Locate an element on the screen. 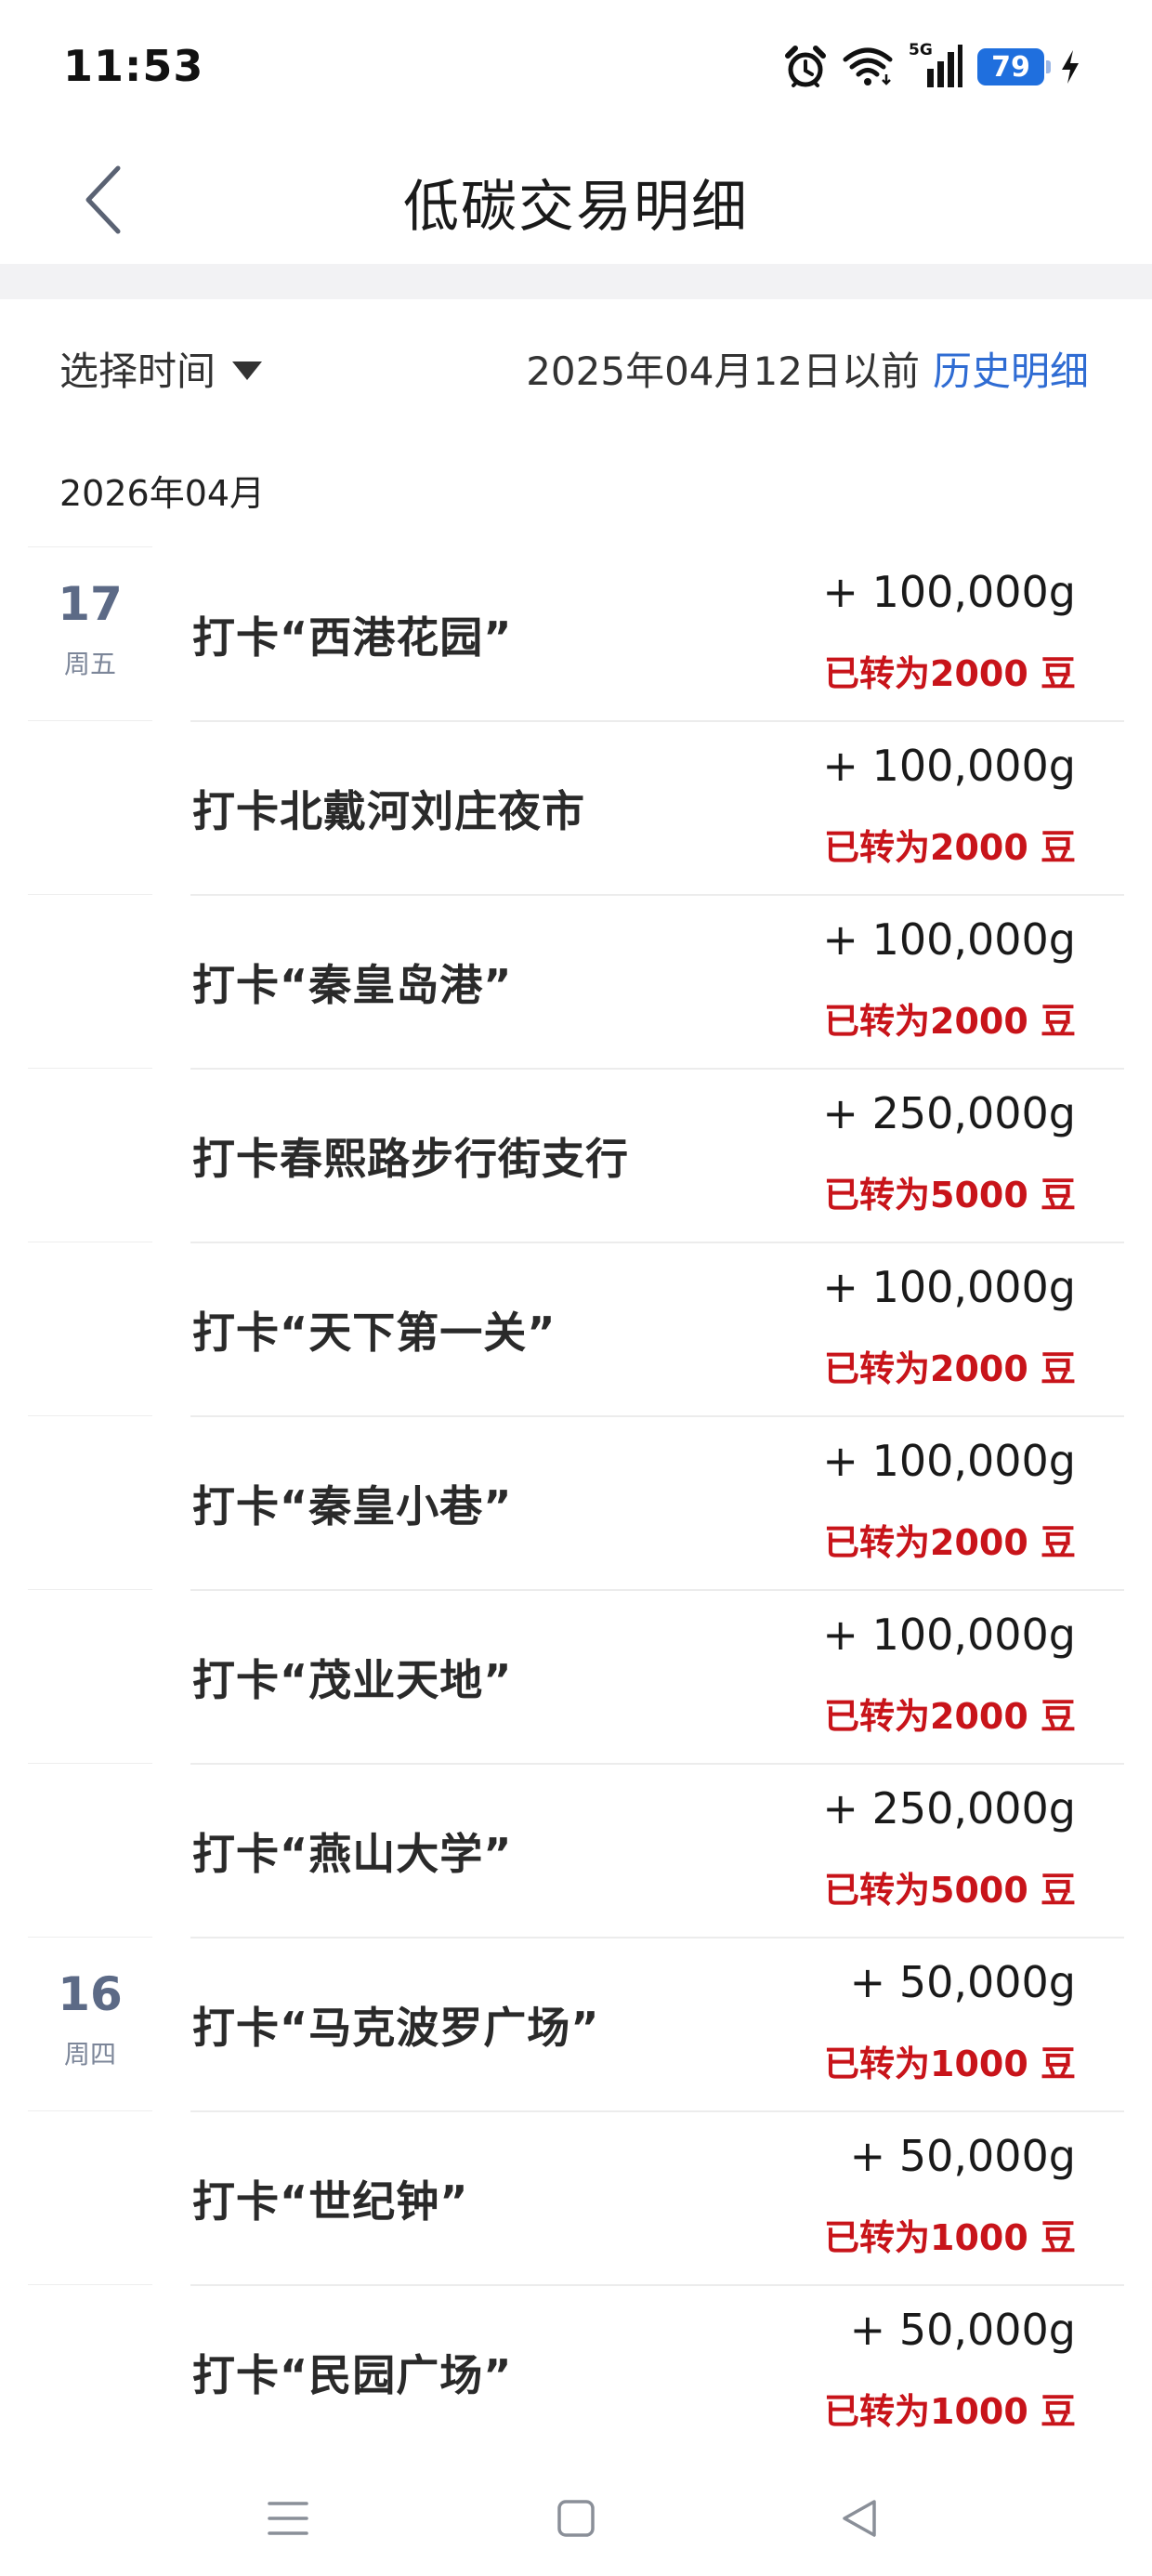 The height and width of the screenshot is (2576, 1152). transaction-title: 打卡“世纪钟” is located at coordinates (330, 2201).